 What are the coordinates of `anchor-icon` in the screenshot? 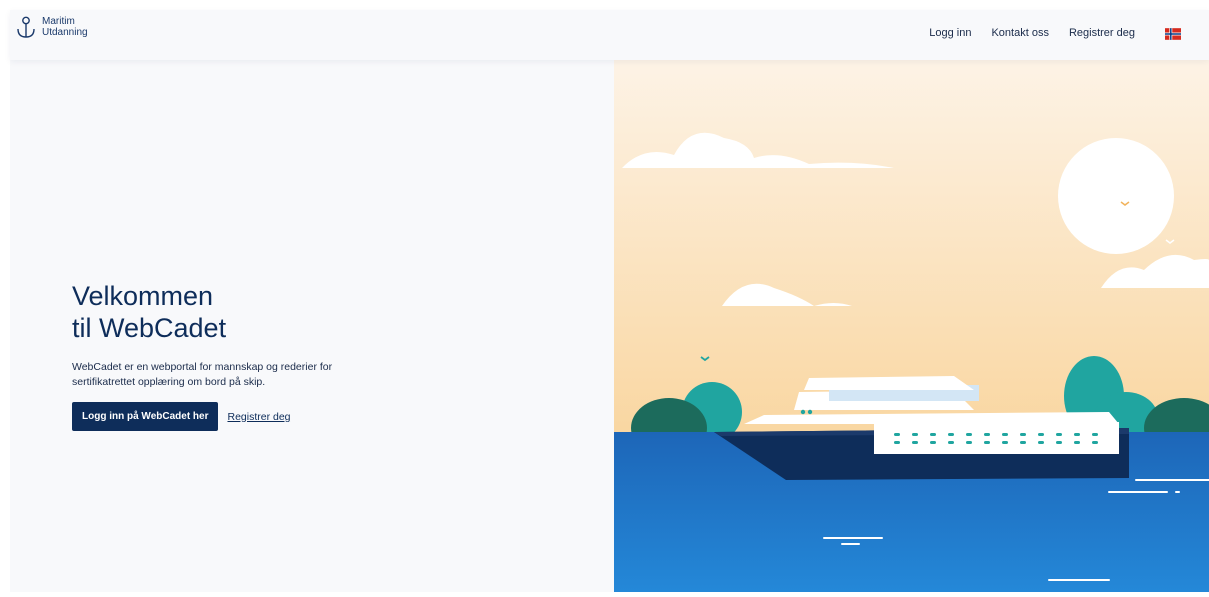 It's located at (26, 27).